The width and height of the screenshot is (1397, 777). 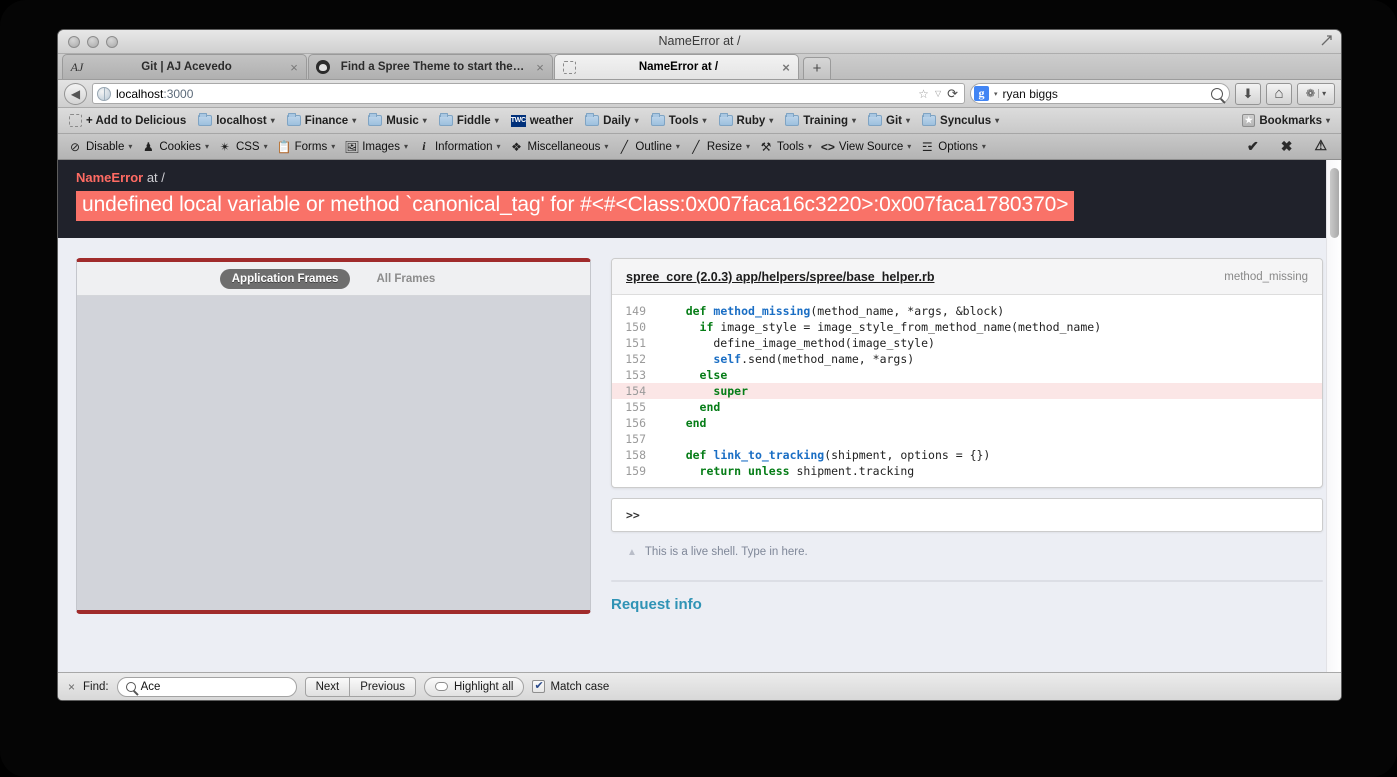 I want to click on bookmark-add-to-delicious: + Add to Delicious, so click(x=127, y=120).